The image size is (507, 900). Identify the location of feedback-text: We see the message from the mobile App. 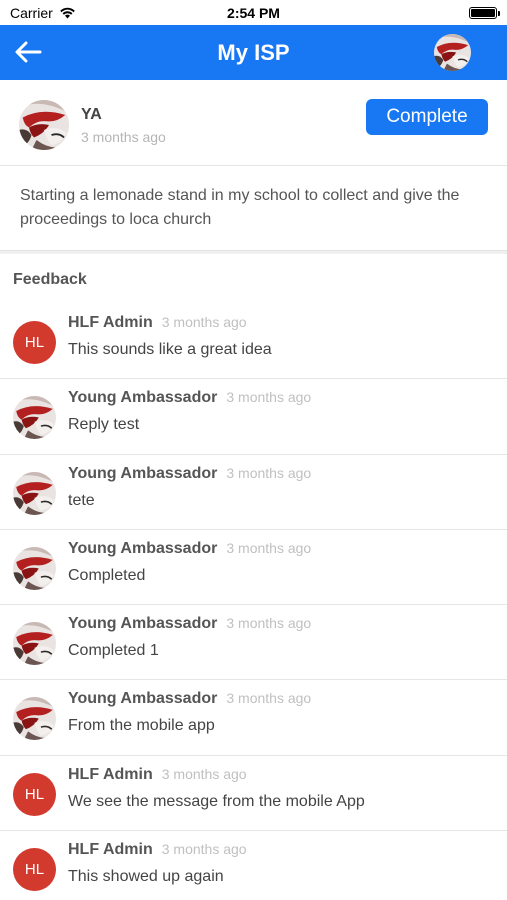
(216, 801).